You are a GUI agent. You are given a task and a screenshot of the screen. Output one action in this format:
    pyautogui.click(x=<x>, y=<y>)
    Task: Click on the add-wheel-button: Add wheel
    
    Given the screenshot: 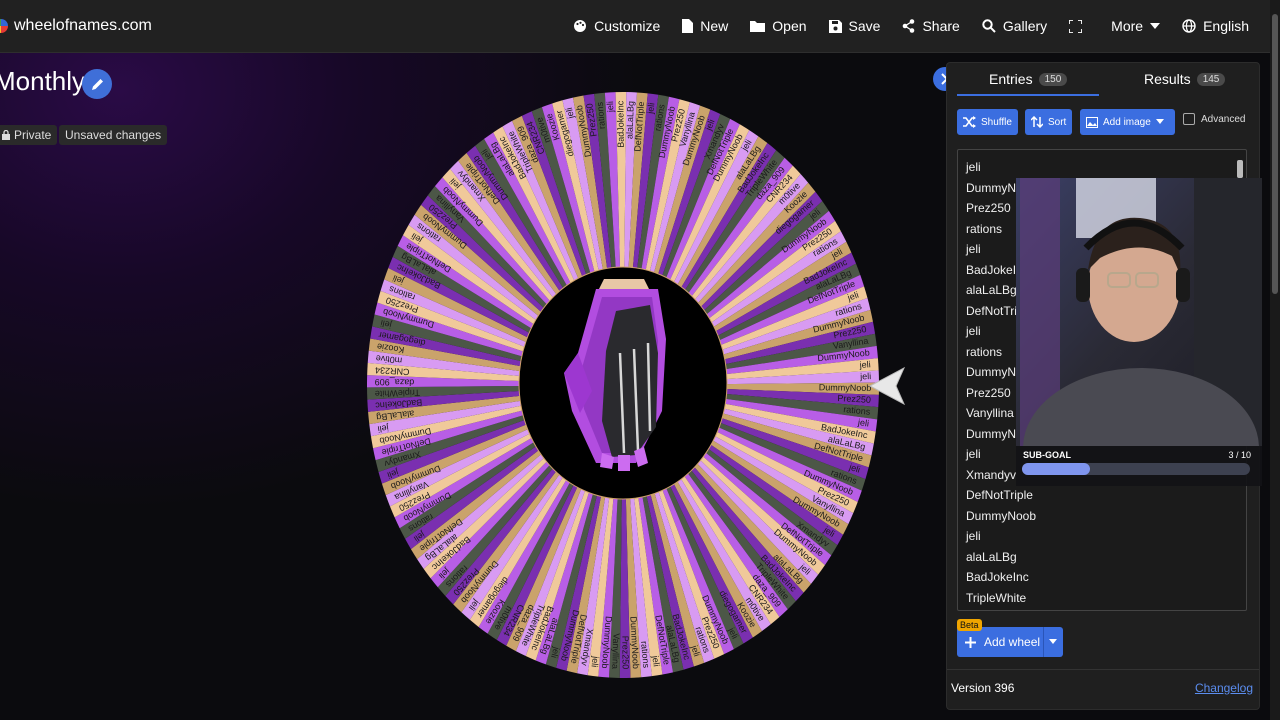 What is the action you would take?
    pyautogui.click(x=1010, y=642)
    